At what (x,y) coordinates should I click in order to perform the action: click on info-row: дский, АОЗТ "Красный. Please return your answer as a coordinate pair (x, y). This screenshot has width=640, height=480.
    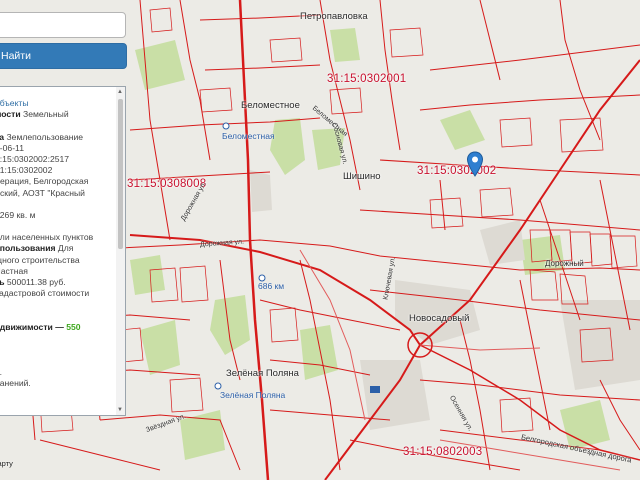
    Looking at the image, I should click on (55, 193).